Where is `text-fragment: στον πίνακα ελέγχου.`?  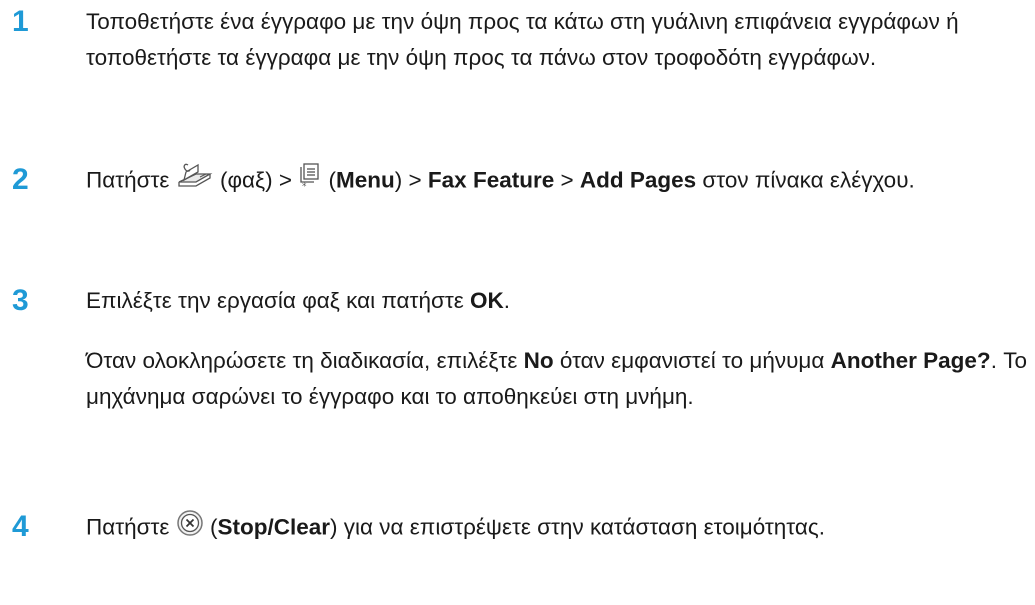 text-fragment: στον πίνακα ελέγχου. is located at coordinates (805, 180).